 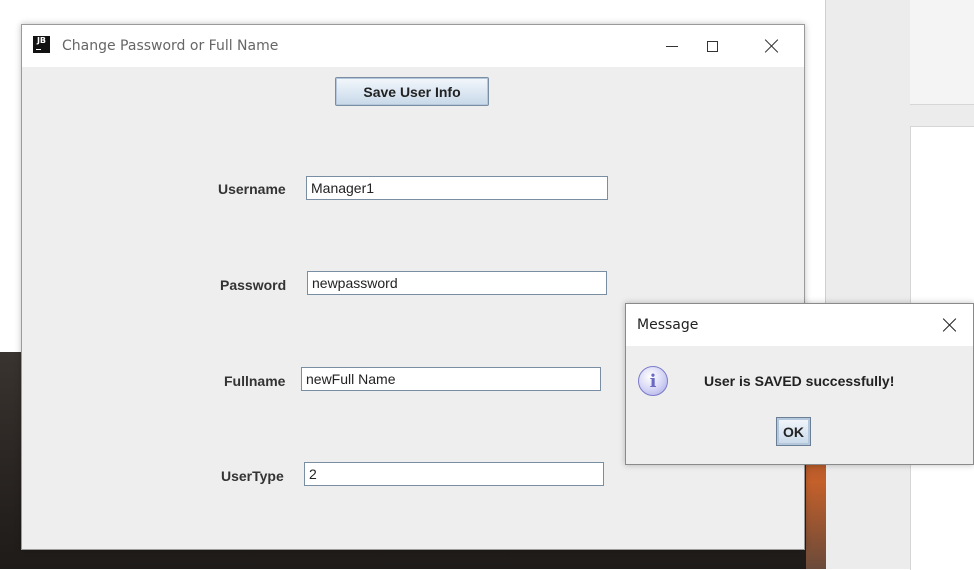 I want to click on dialog-title: Message, so click(x=668, y=325).